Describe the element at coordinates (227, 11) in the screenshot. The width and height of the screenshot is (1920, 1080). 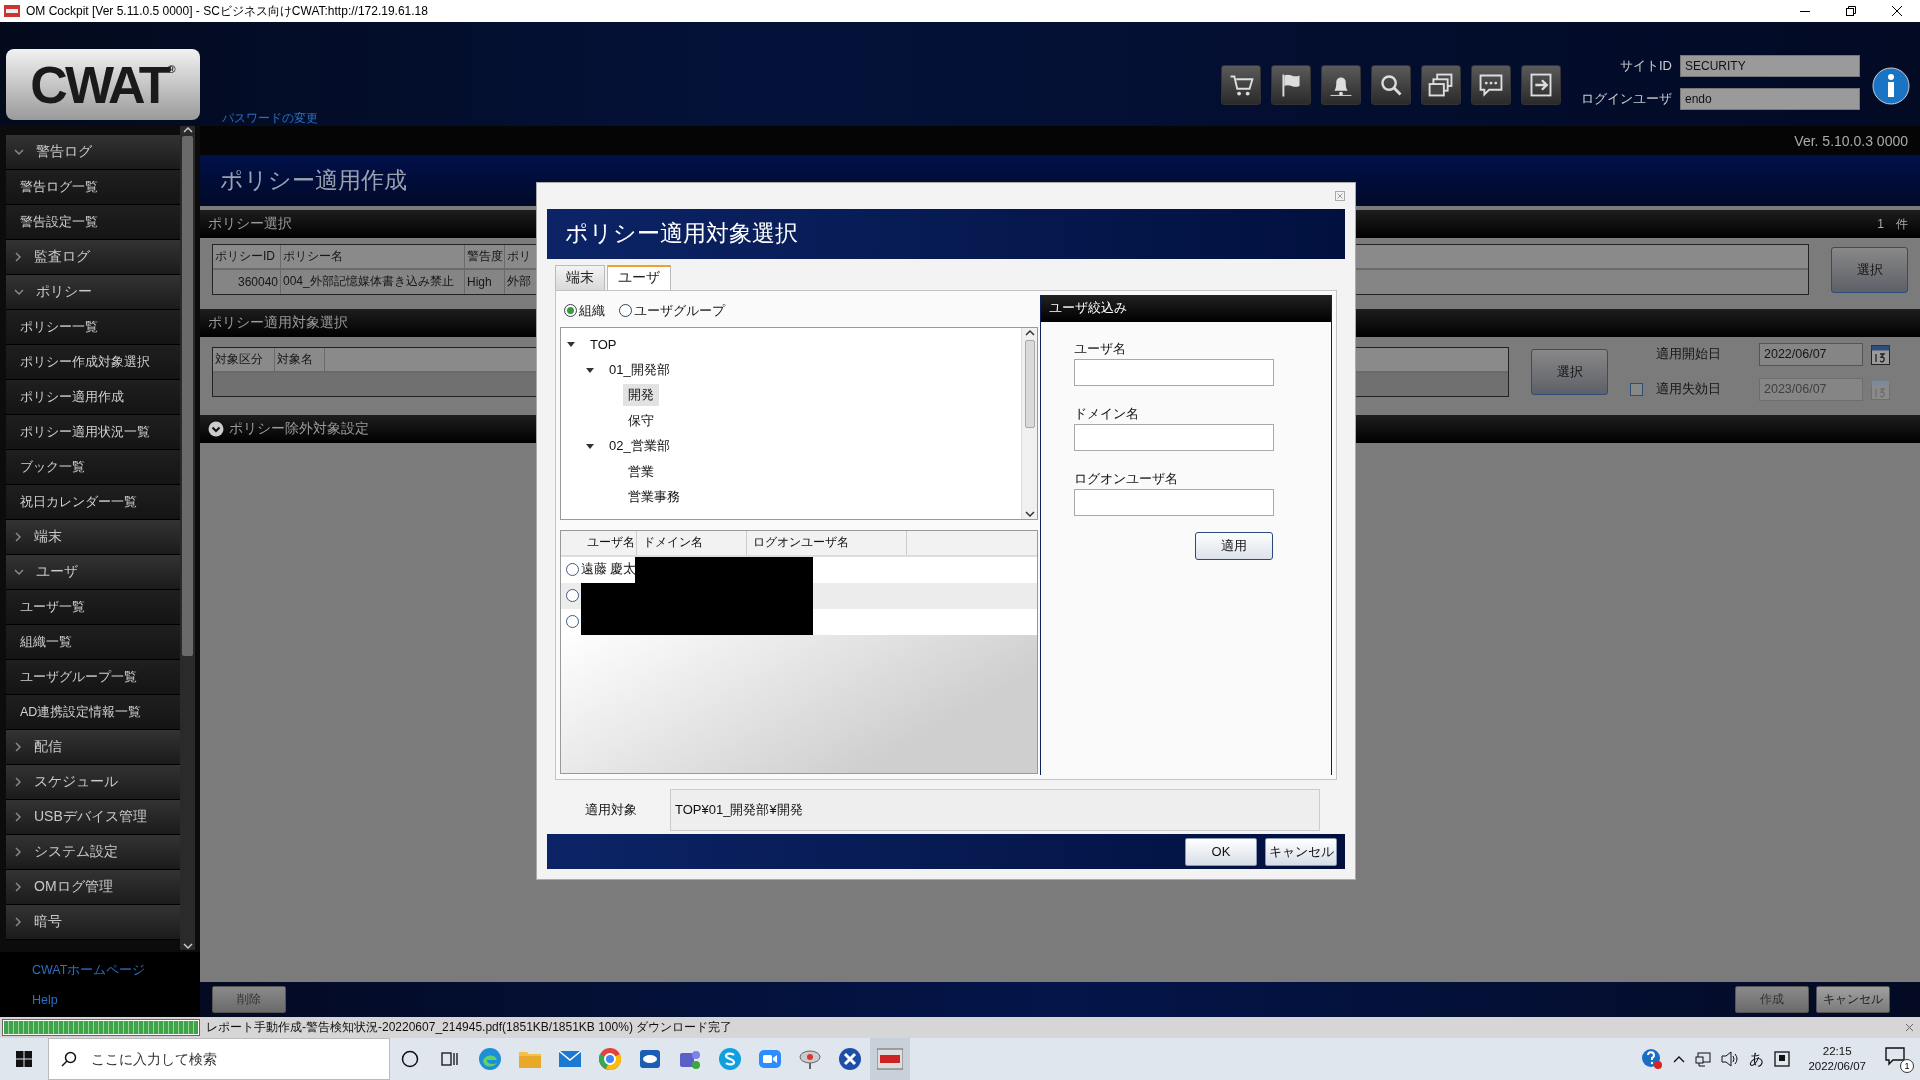
I see `window-title: OM Cockpit [Ver 5.11.0.5 0000] - SCビジネス向けCWAT:http://172.19.61.18` at that location.